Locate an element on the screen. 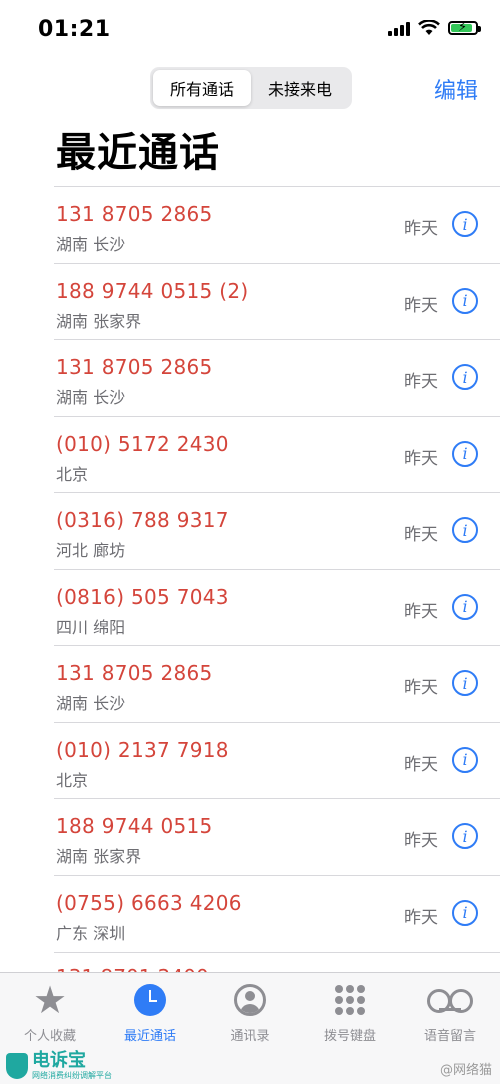  call-row: (0755) 6663 4206 广东 深圳 昨天 i is located at coordinates (277, 913).